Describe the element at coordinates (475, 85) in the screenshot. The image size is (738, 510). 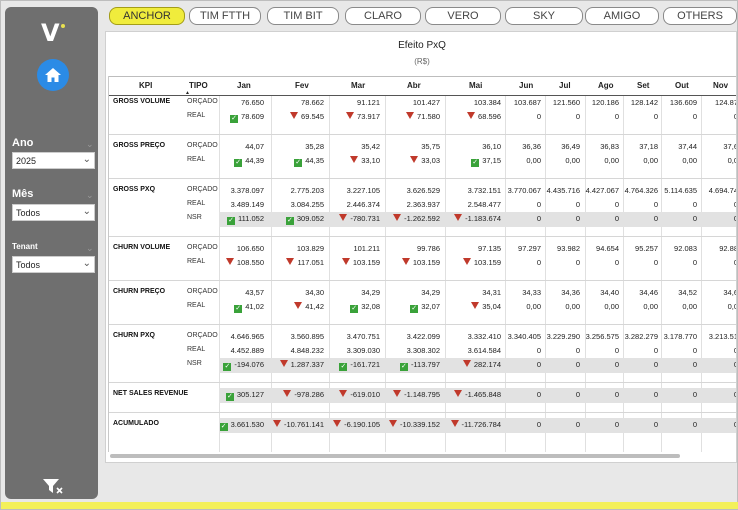
I see `column-header: Mai` at that location.